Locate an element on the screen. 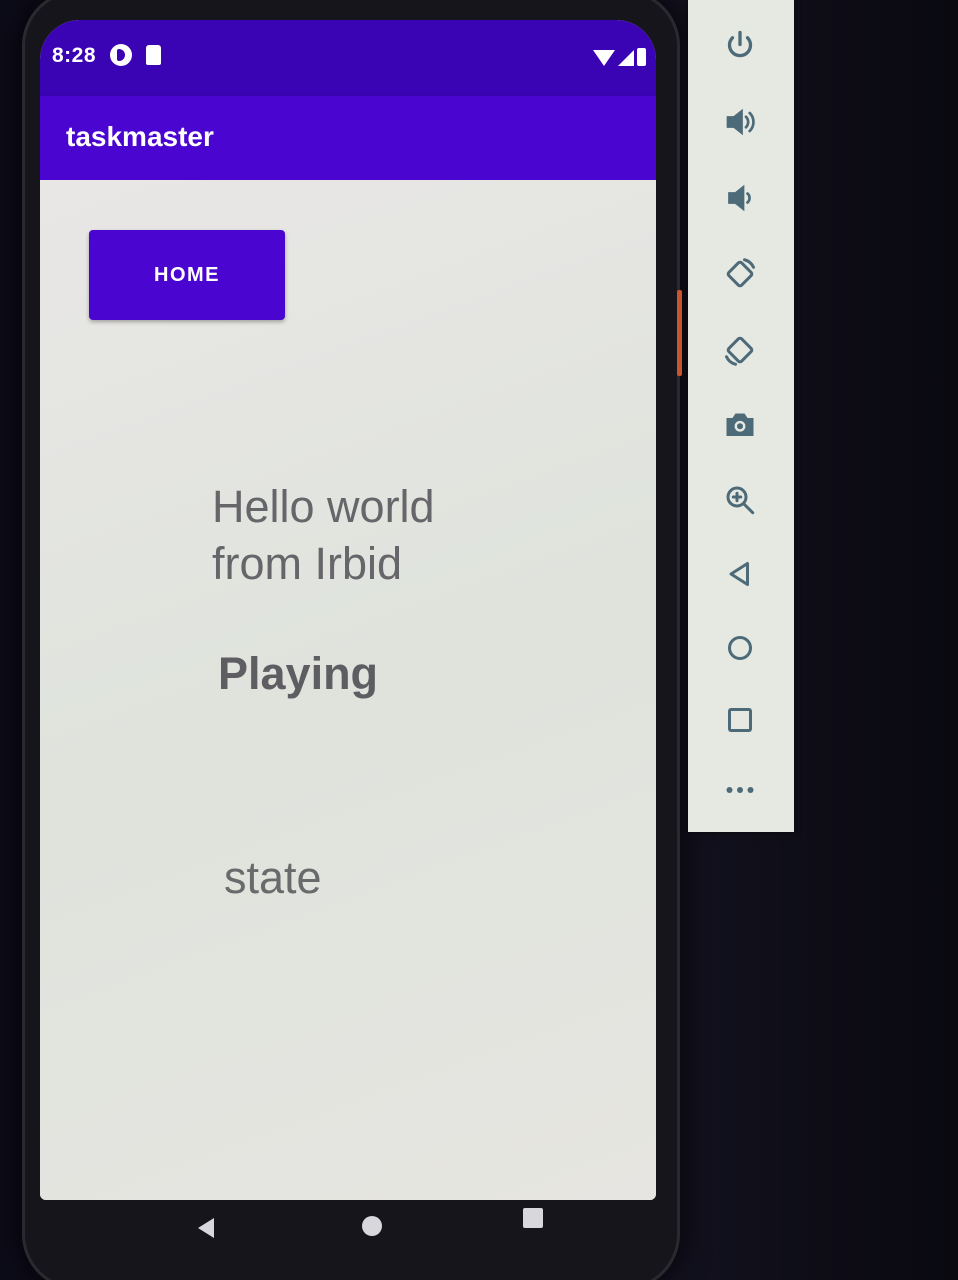 Image resolution: width=958 pixels, height=1280 pixels. sd-card-icon is located at coordinates (153, 55).